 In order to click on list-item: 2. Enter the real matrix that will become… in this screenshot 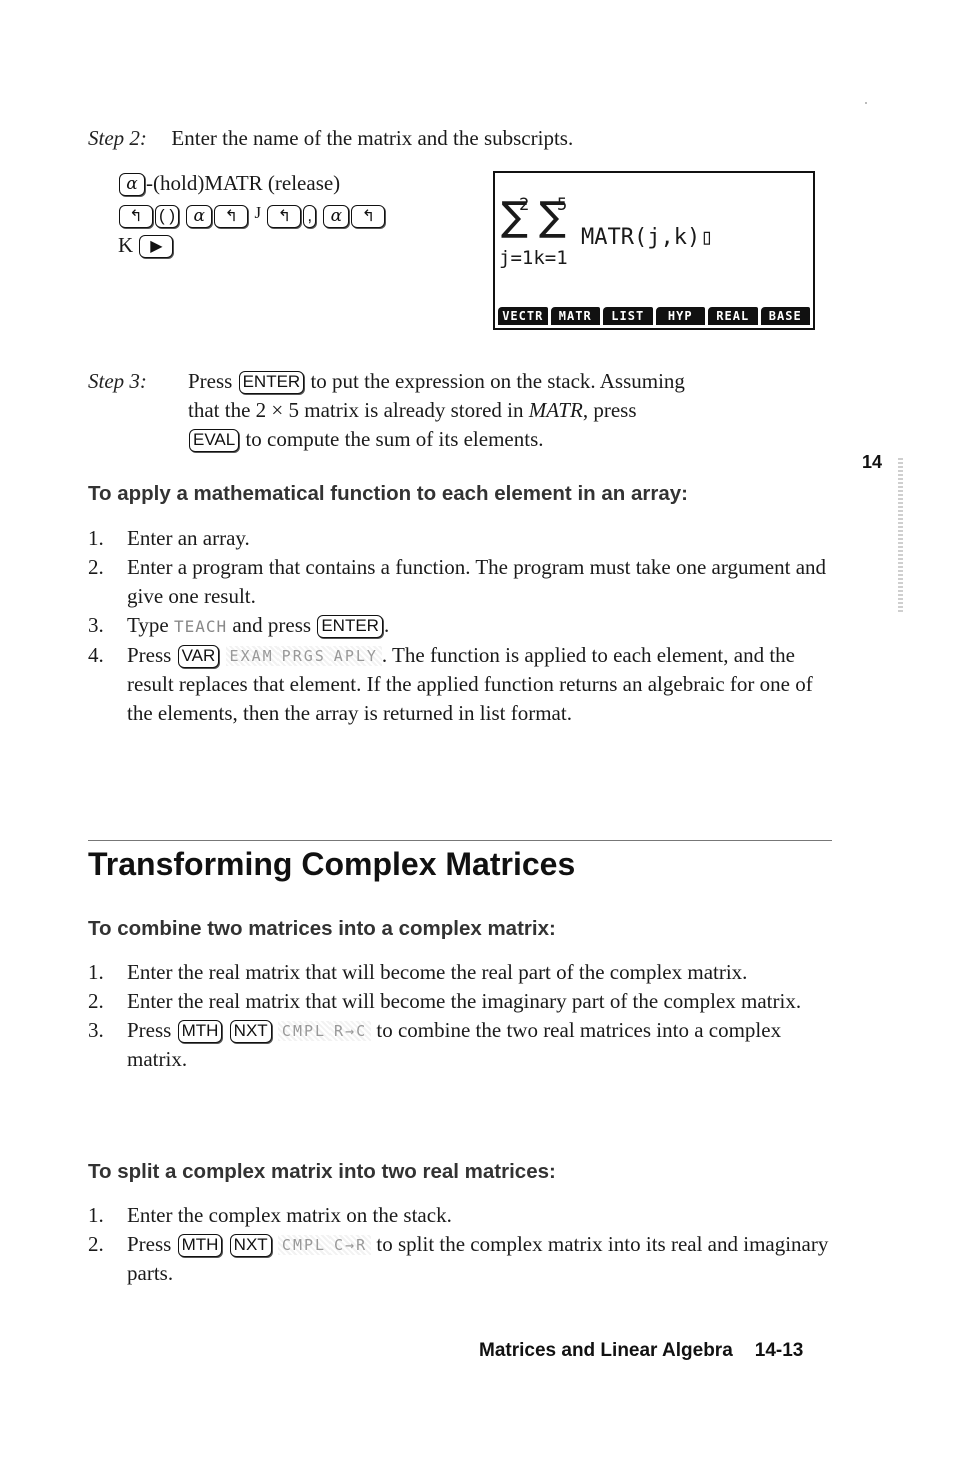, I will do `click(460, 1001)`.